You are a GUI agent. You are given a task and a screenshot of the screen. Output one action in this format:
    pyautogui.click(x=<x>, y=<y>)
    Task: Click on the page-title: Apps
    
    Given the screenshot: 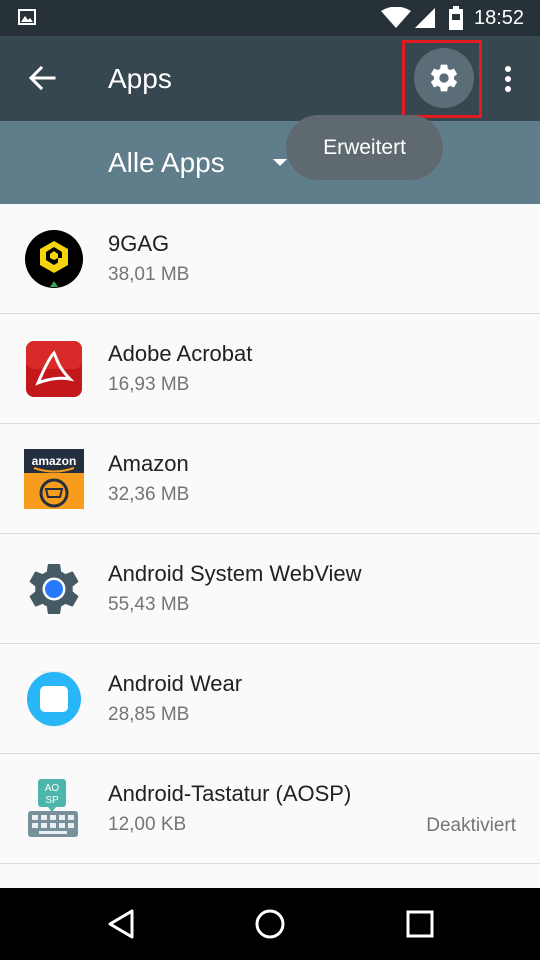 What is the action you would take?
    pyautogui.click(x=140, y=78)
    